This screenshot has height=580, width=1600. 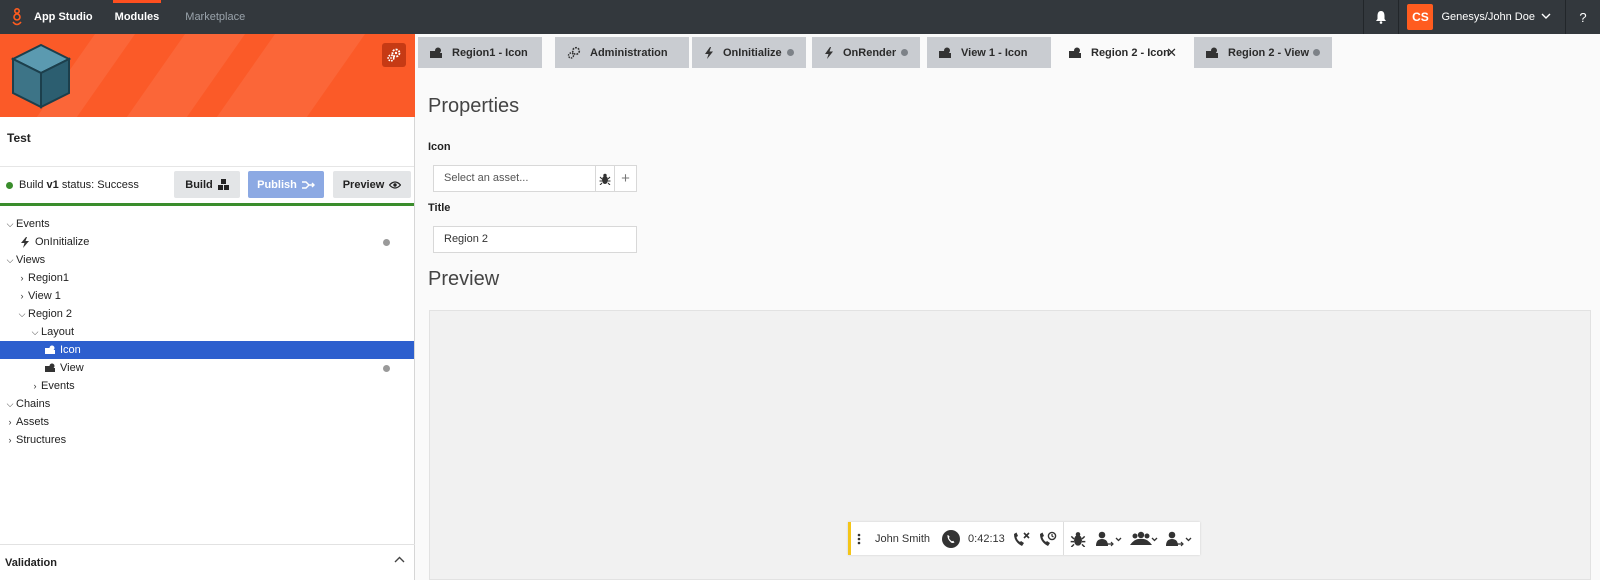 I want to click on call-timer: 0:42:13, so click(x=986, y=538).